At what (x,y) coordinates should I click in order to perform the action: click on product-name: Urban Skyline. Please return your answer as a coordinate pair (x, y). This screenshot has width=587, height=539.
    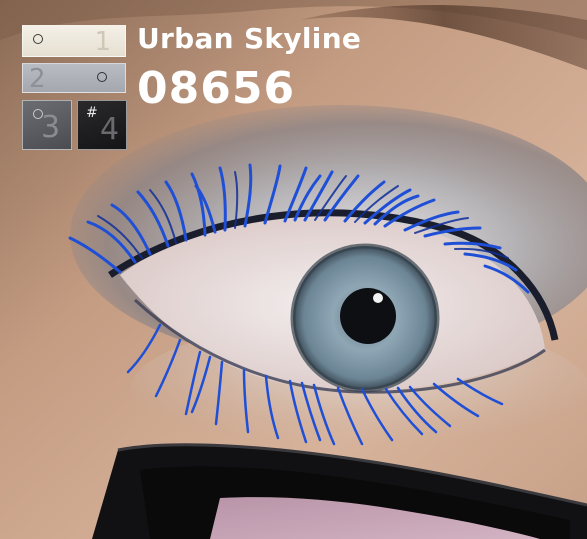
    Looking at the image, I should click on (249, 38).